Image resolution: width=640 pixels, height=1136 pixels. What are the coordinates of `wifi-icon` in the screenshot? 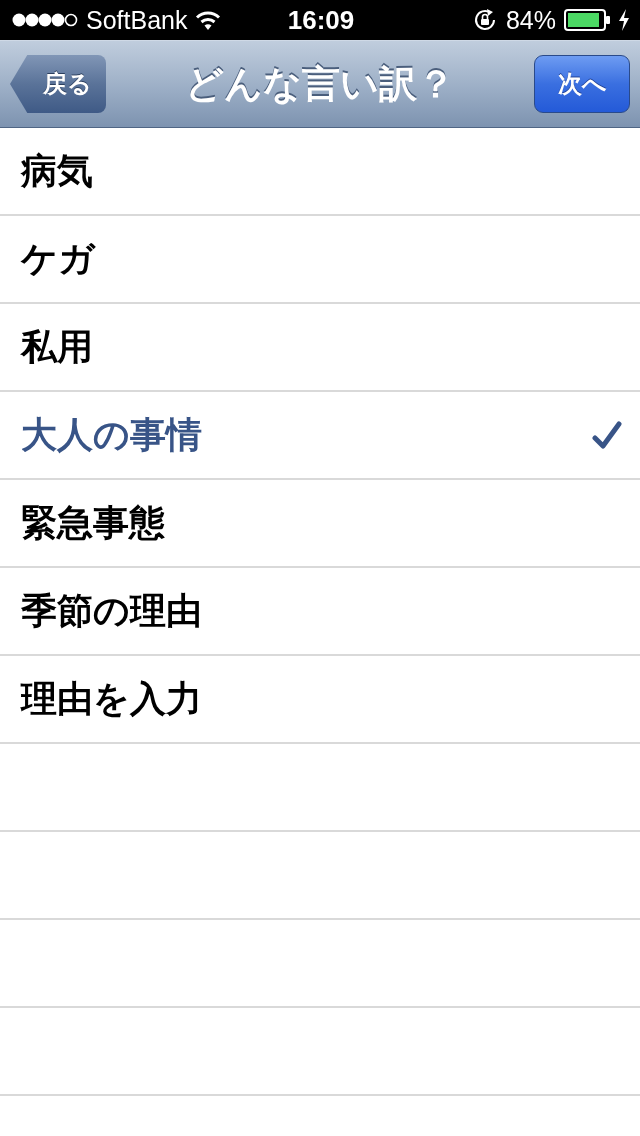 It's located at (208, 20).